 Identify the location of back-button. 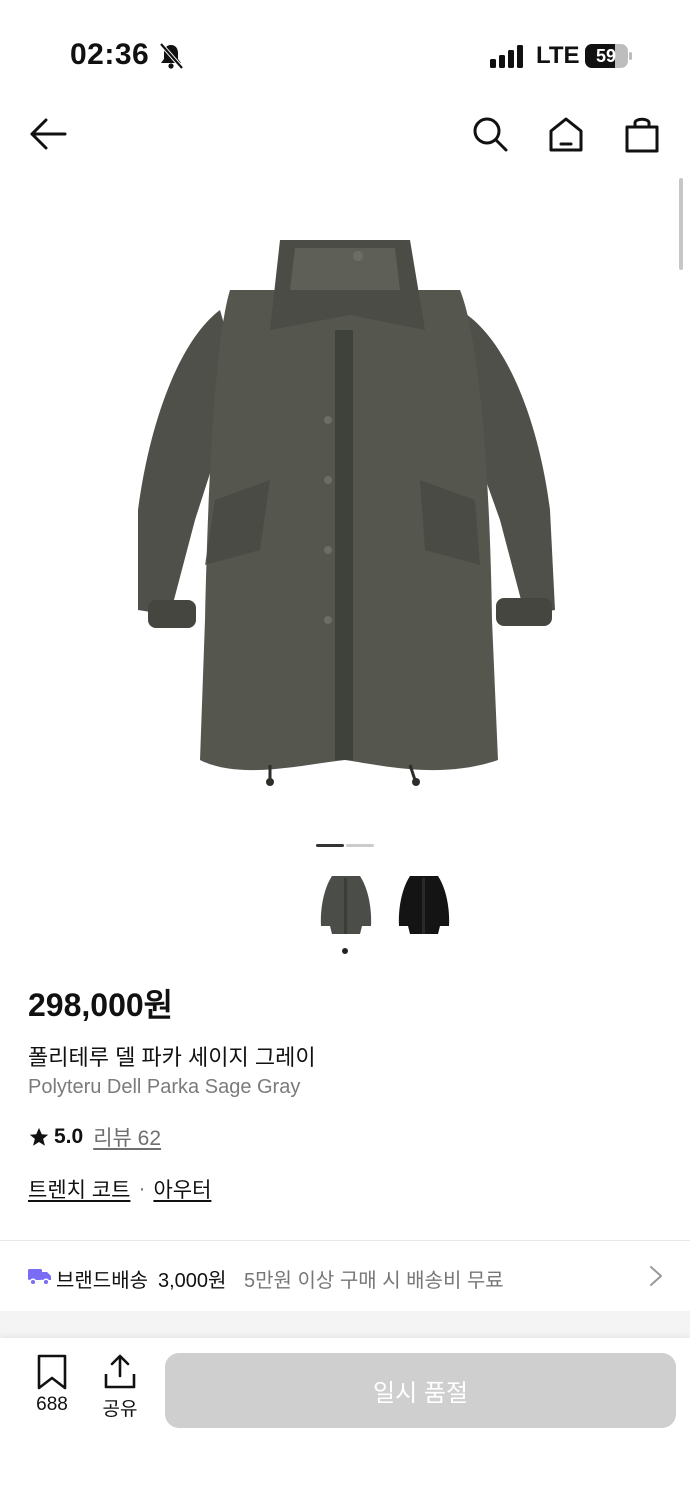
(48, 134).